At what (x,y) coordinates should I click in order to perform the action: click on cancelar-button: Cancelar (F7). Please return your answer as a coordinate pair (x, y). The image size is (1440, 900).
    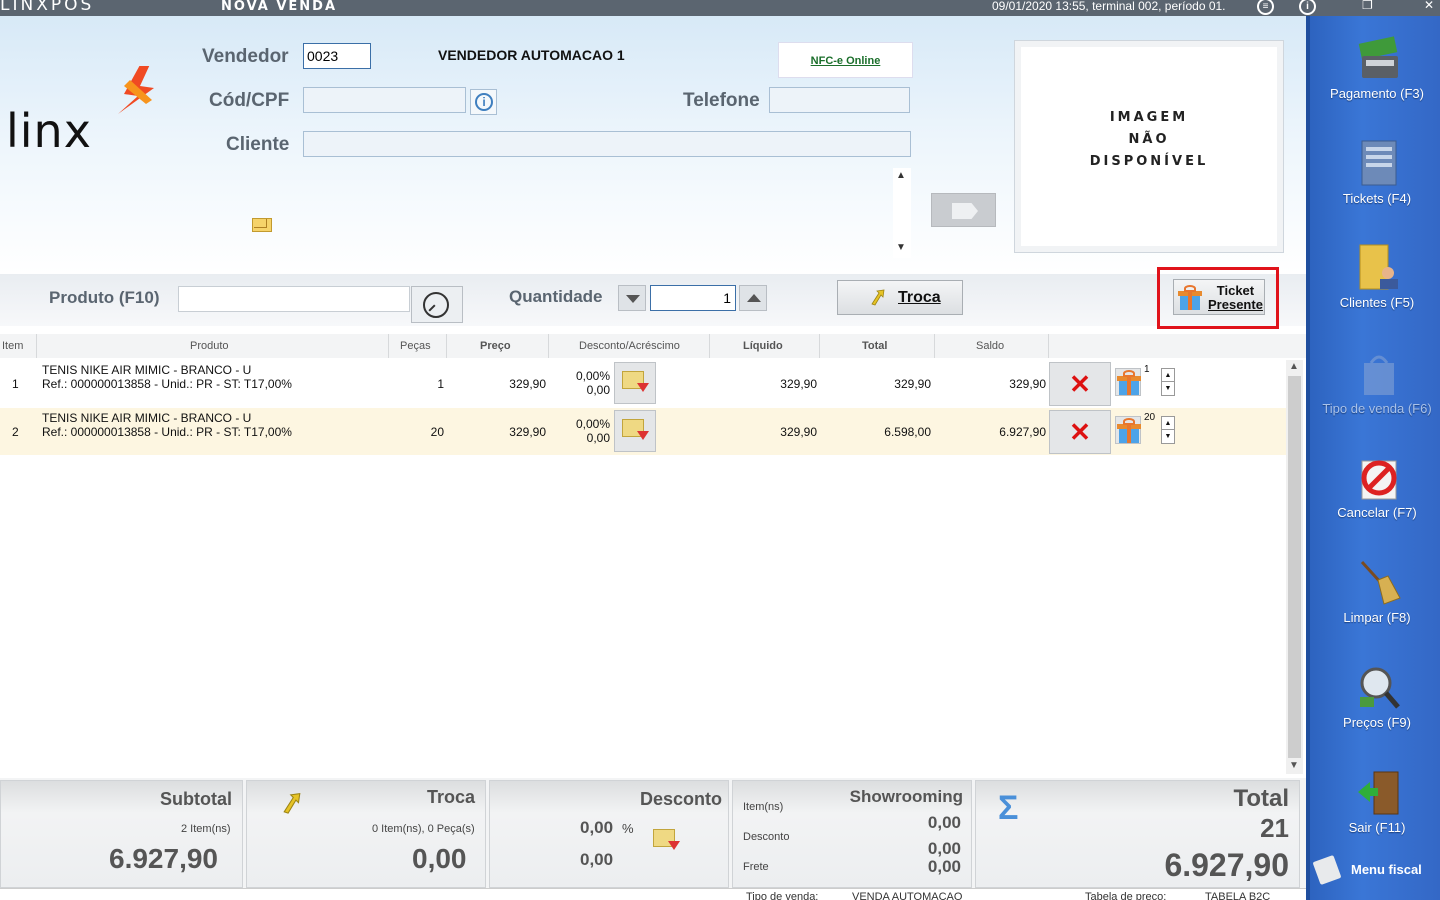
    Looking at the image, I should click on (1375, 495).